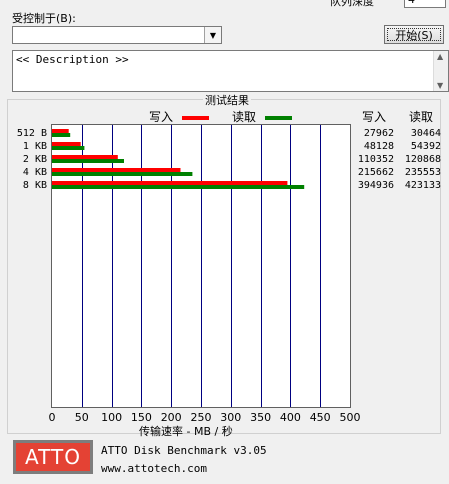 The height and width of the screenshot is (484, 449). I want to click on x-tick-label: 50, so click(81, 417).